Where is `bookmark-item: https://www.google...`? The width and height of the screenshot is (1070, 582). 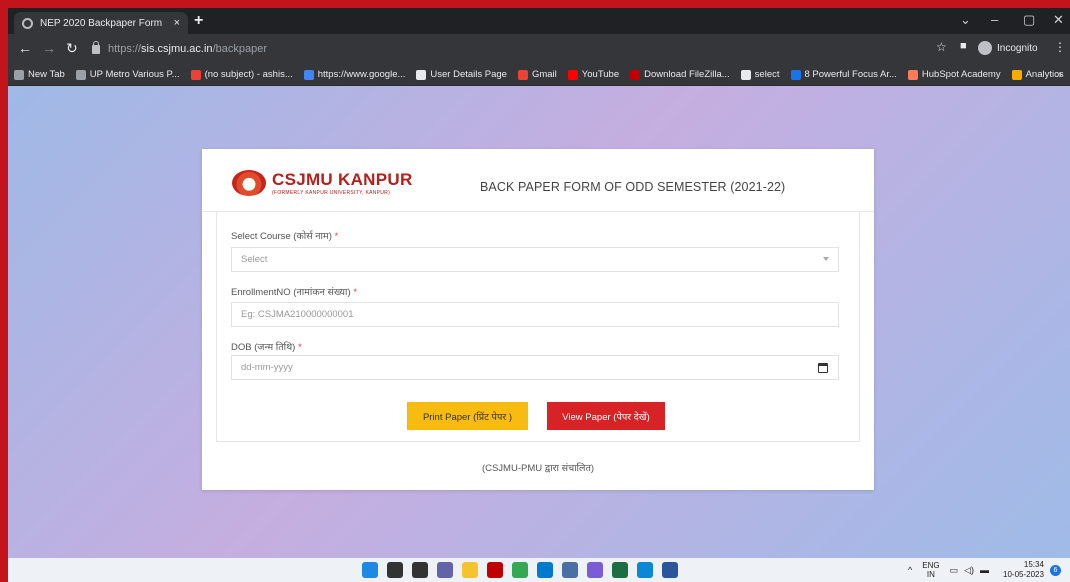 bookmark-item: https://www.google... is located at coordinates (354, 74).